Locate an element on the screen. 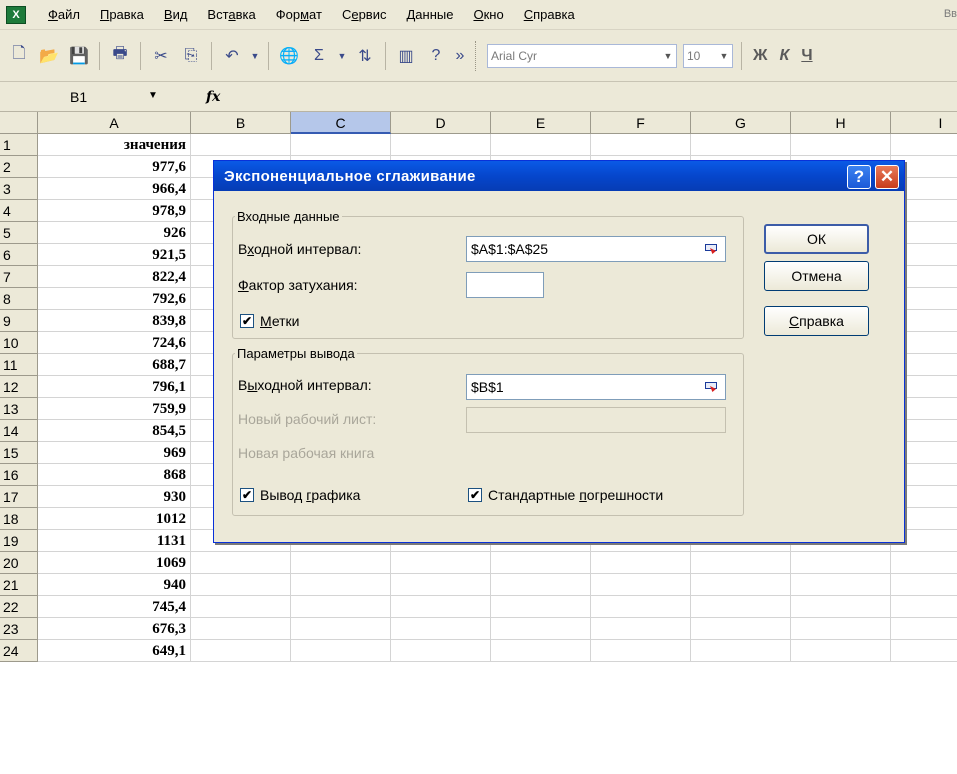  cell-a: 969 is located at coordinates (114, 453).